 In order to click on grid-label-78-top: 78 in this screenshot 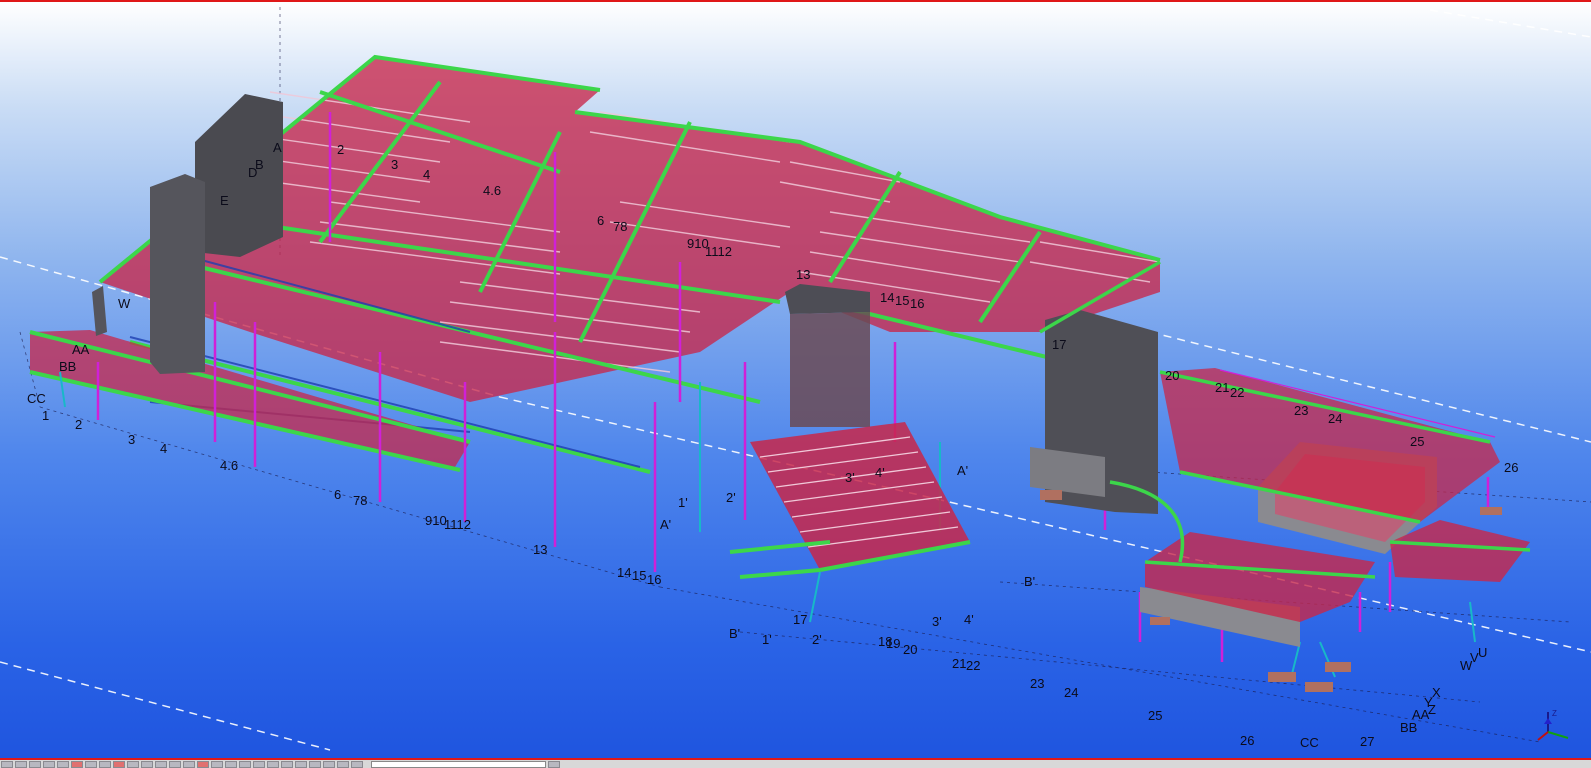, I will do `click(620, 226)`.